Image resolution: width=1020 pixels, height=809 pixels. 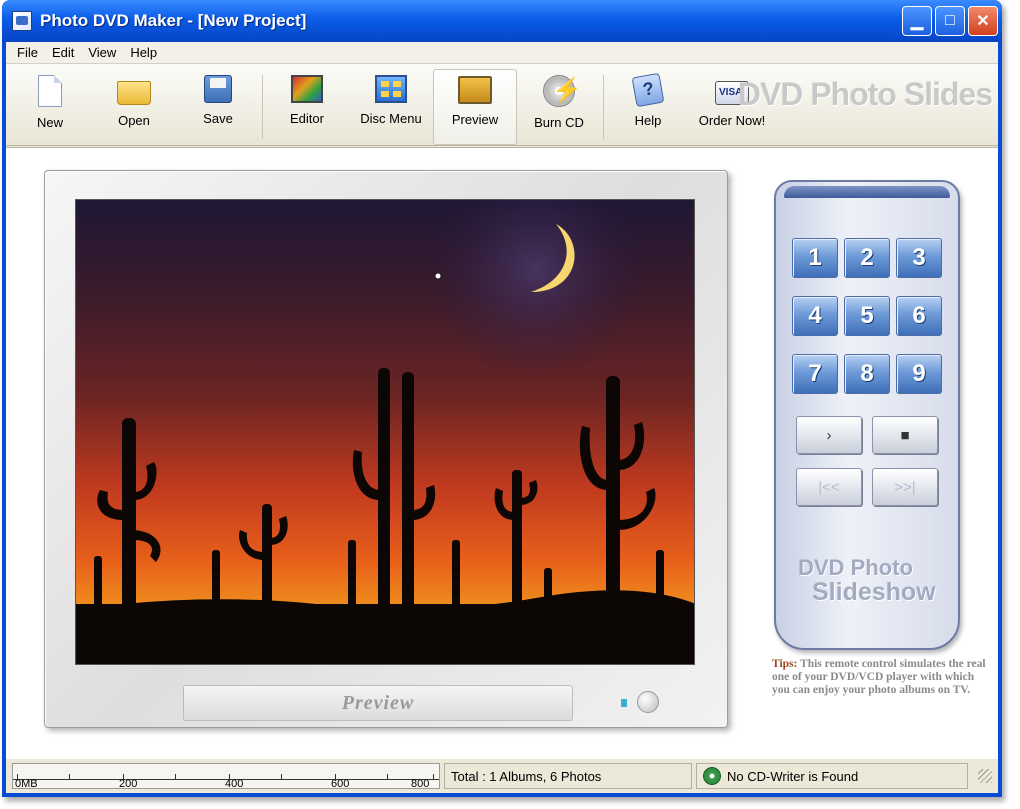 What do you see at coordinates (919, 316) in the screenshot?
I see `remote-key-6: 6` at bounding box center [919, 316].